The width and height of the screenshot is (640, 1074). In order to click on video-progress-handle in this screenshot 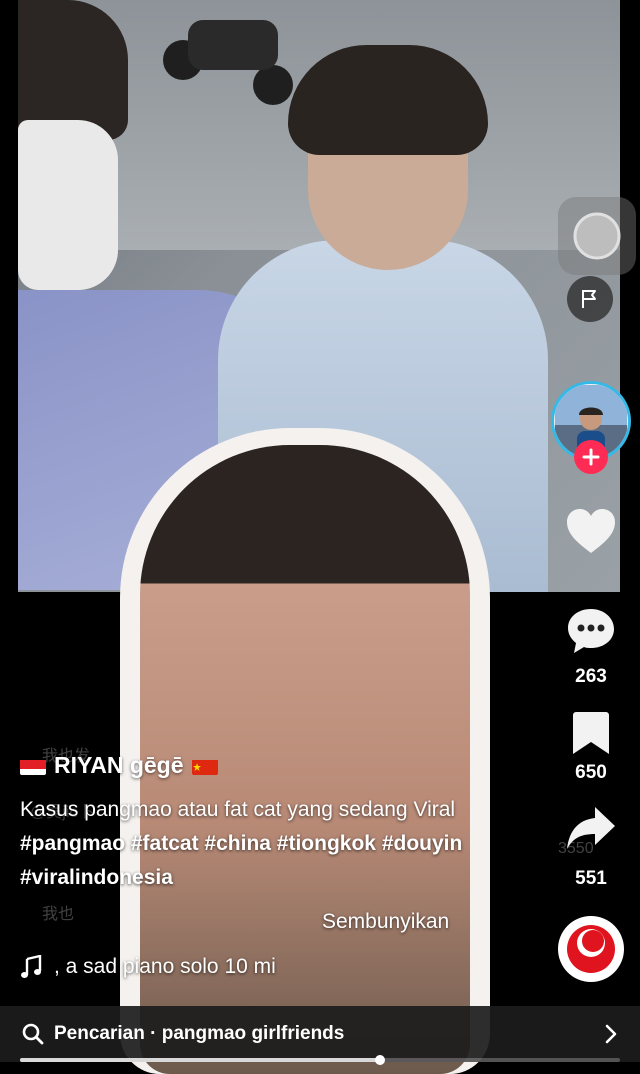, I will do `click(380, 1060)`.